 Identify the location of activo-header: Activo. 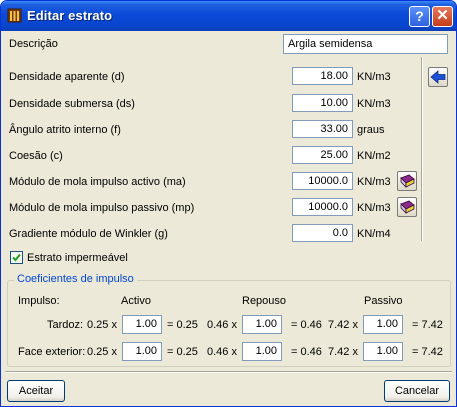
(136, 301).